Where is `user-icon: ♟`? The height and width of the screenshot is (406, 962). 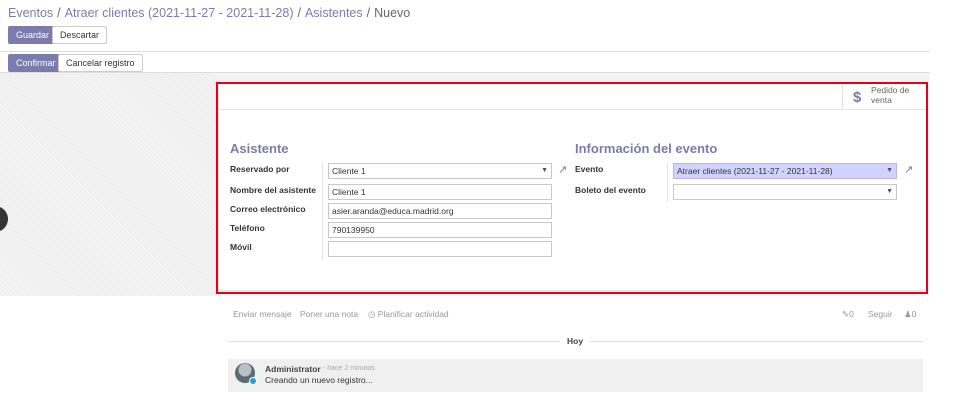 user-icon: ♟ is located at coordinates (908, 314).